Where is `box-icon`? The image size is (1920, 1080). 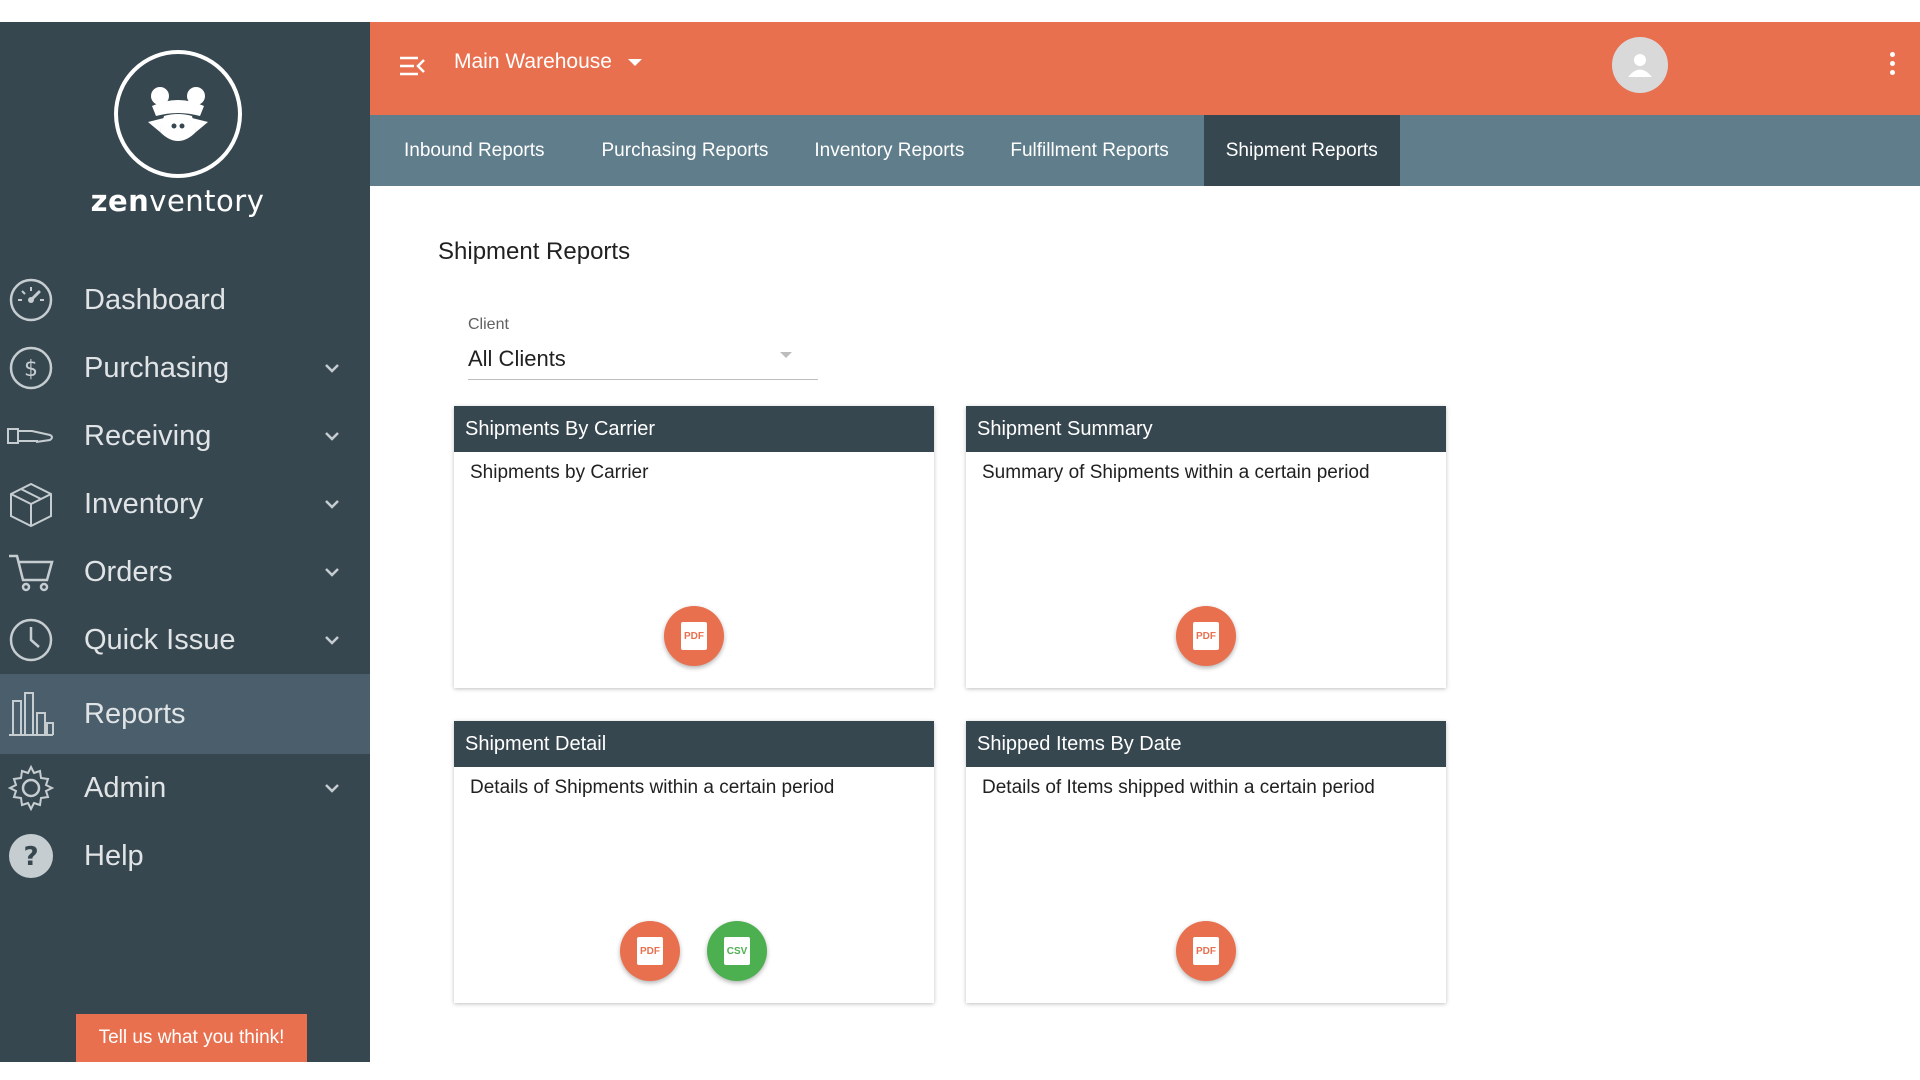 box-icon is located at coordinates (31, 504).